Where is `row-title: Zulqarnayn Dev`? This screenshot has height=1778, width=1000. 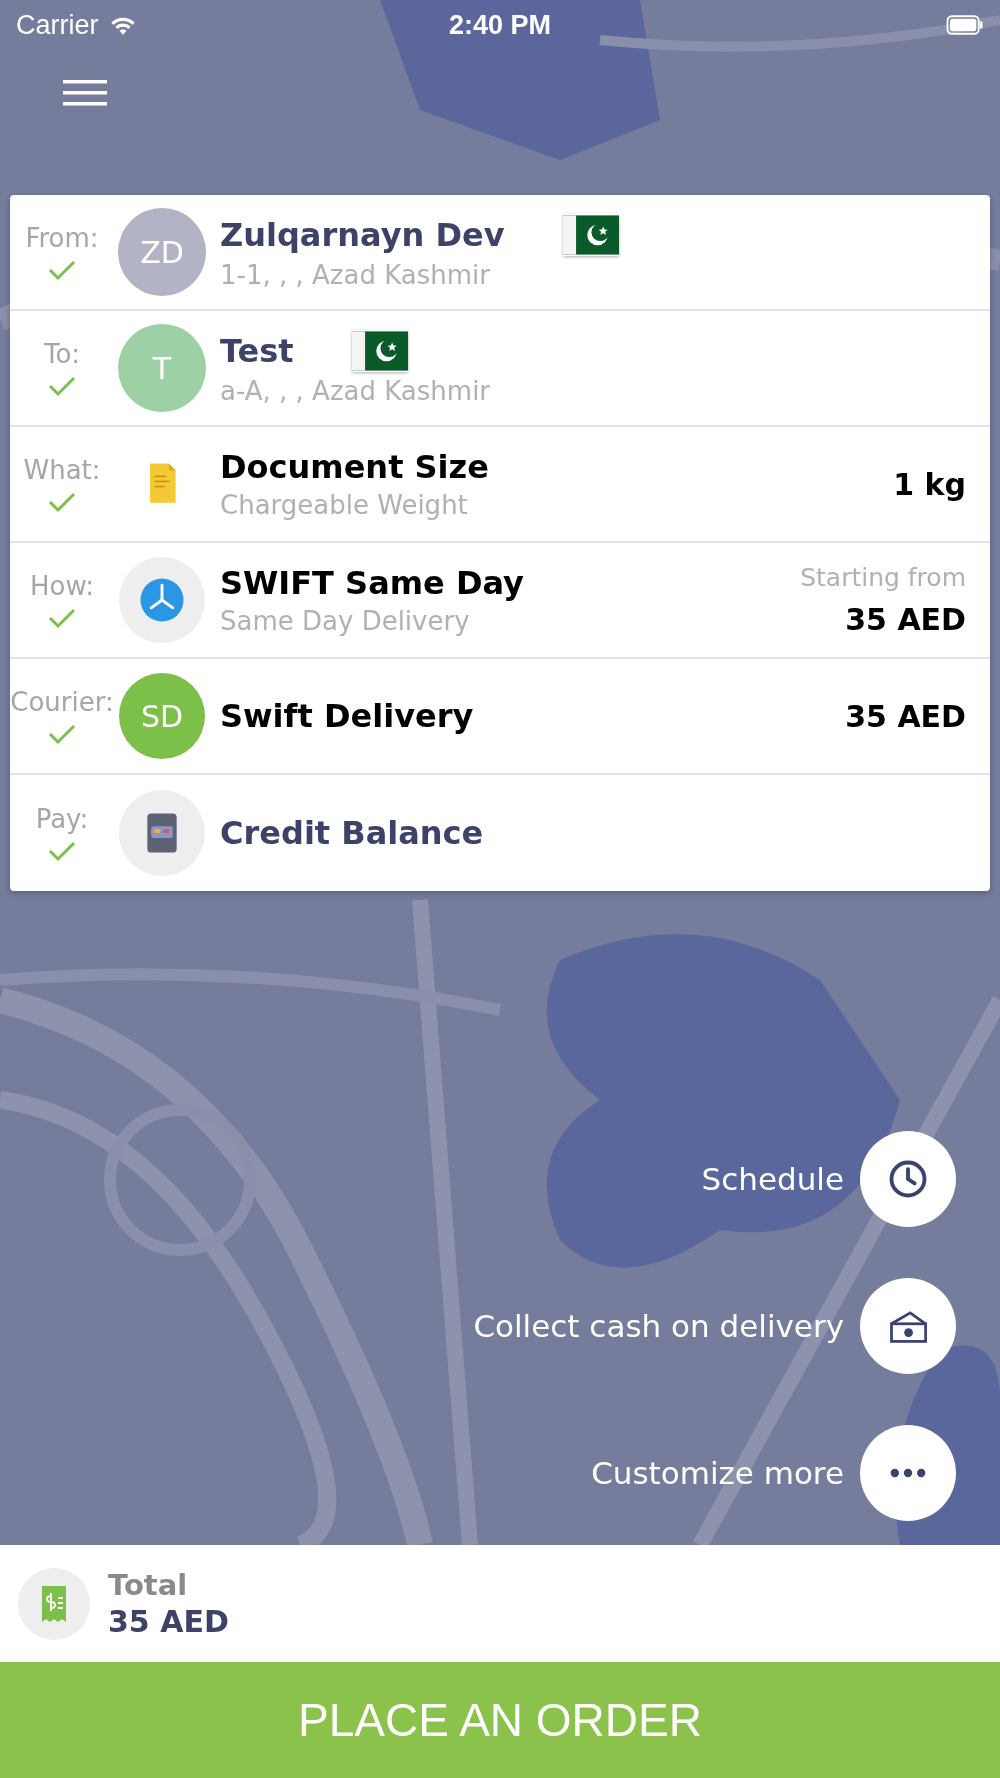
row-title: Zulqarnayn Dev is located at coordinates (362, 235).